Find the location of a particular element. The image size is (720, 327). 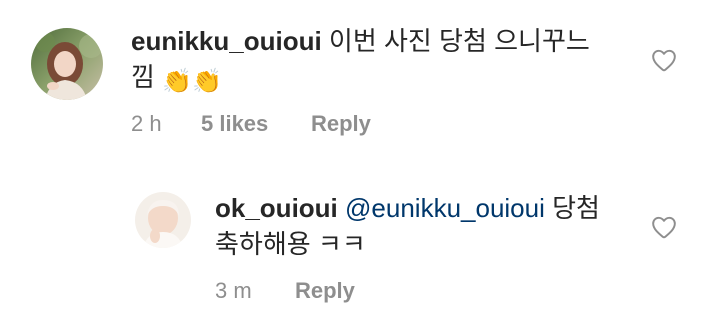

comment-meta: 2 h 5 likes Reply is located at coordinates (251, 124).